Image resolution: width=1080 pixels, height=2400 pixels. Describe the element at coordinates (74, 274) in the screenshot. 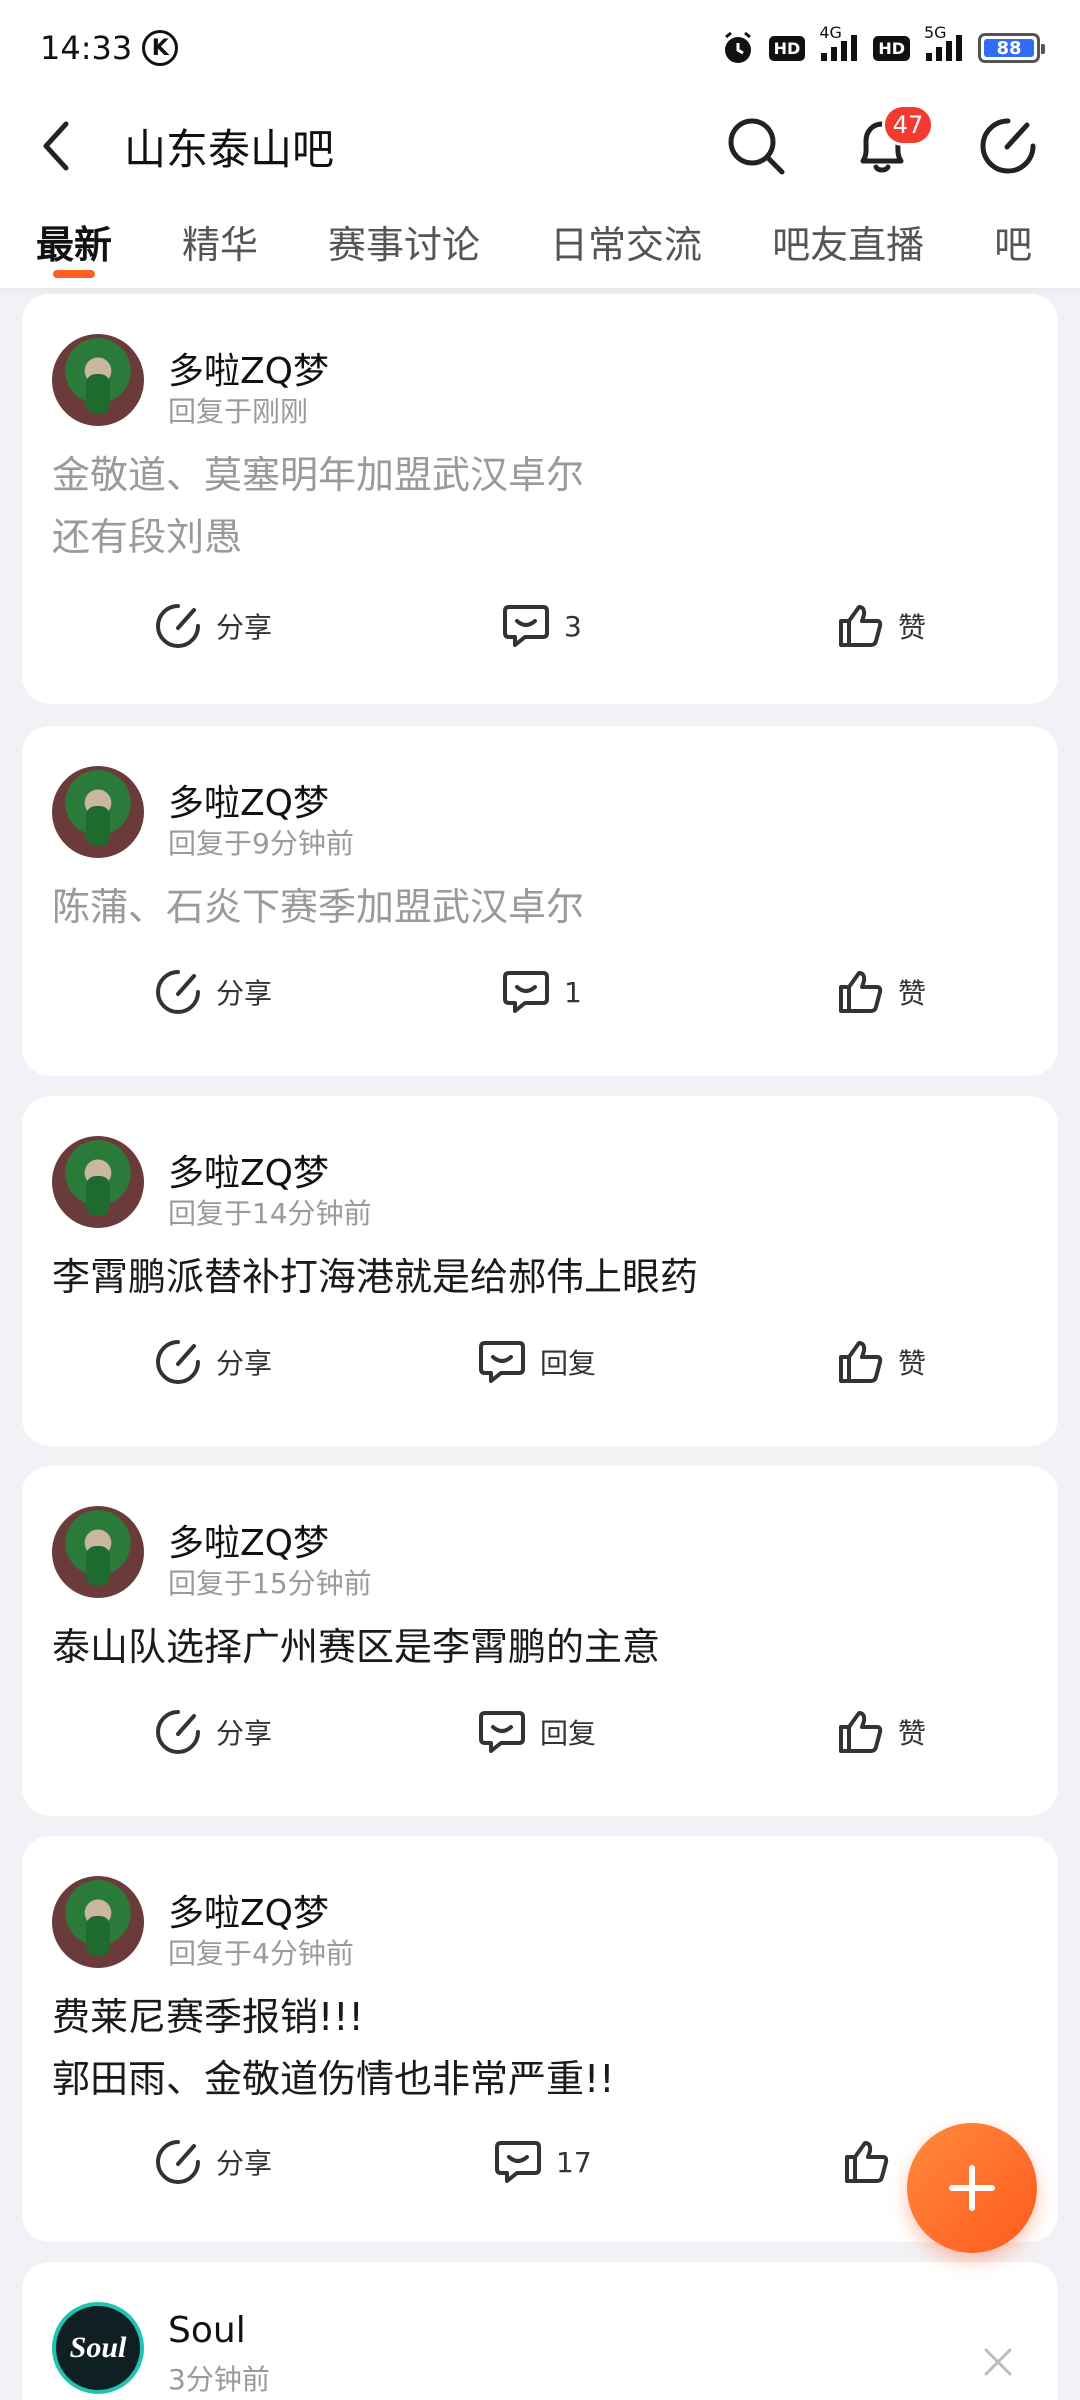

I see `active-tab-indicator` at that location.